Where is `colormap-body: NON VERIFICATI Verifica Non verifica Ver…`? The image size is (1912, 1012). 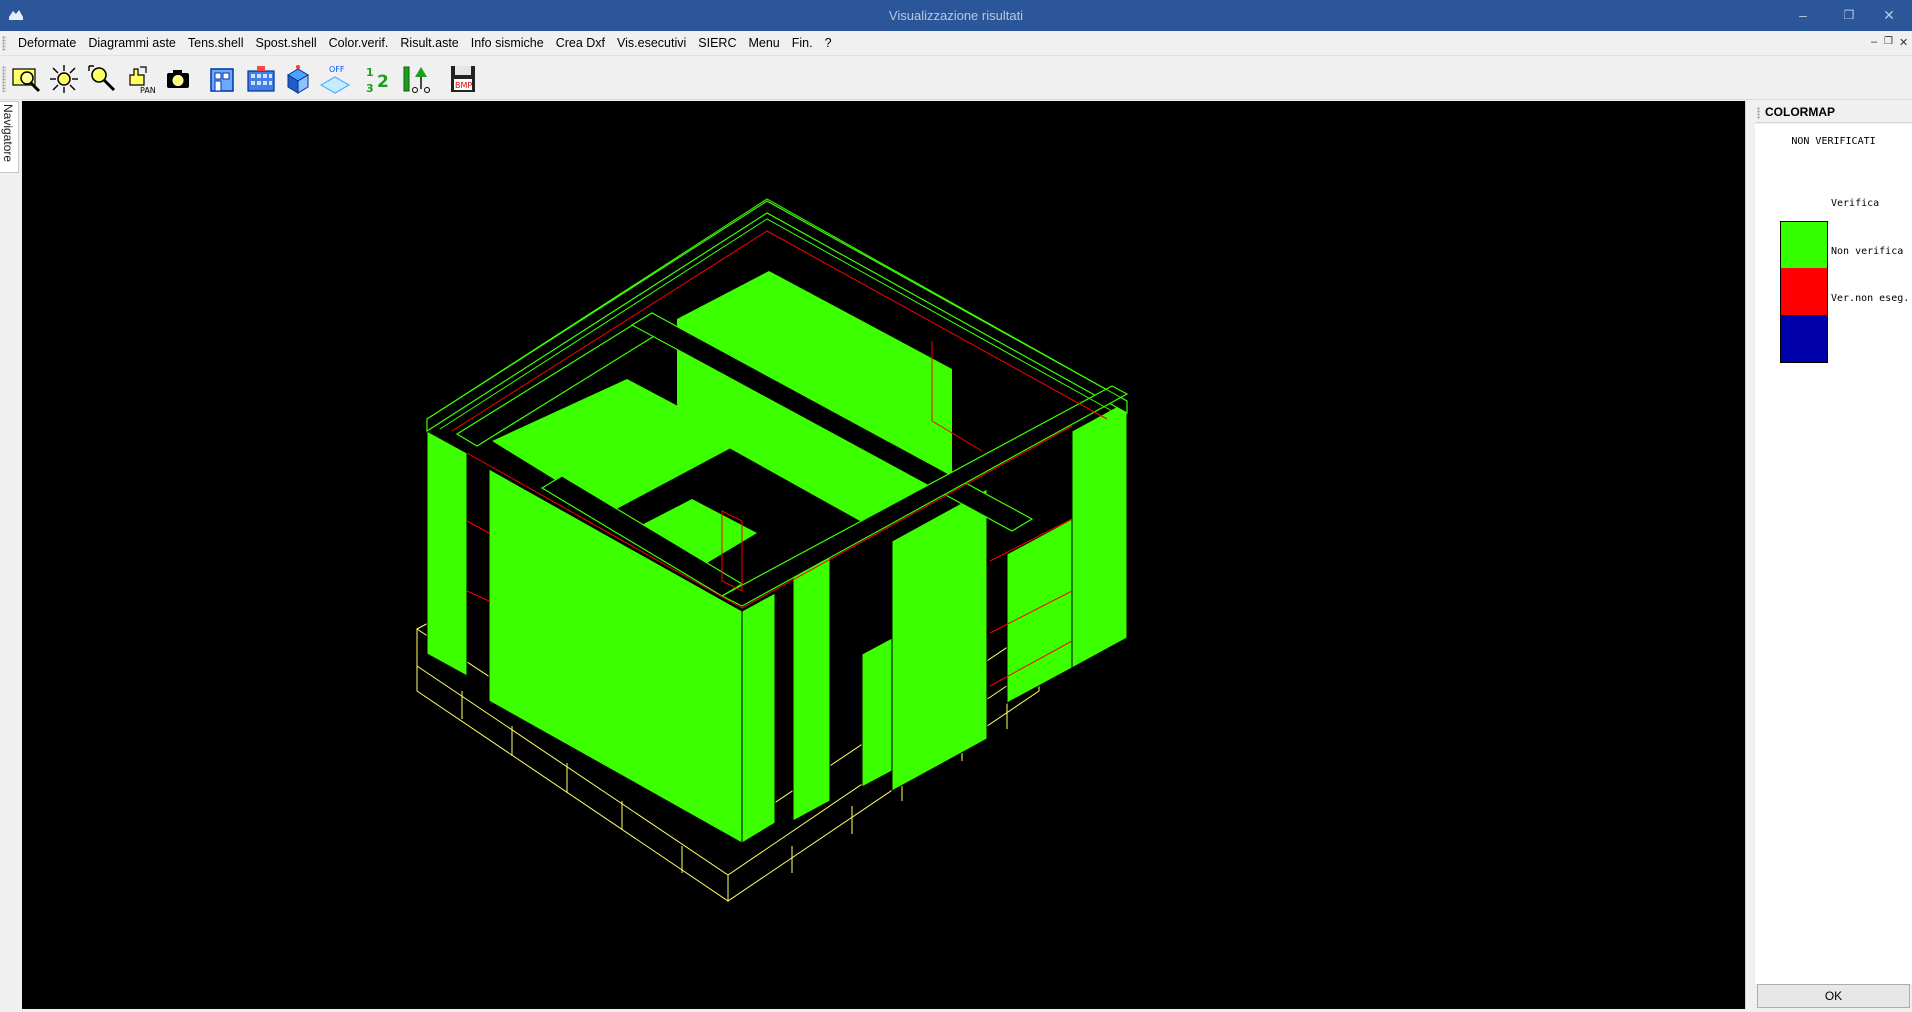 colormap-body: NON VERIFICATI Verifica Non verifica Ver… is located at coordinates (1833, 554).